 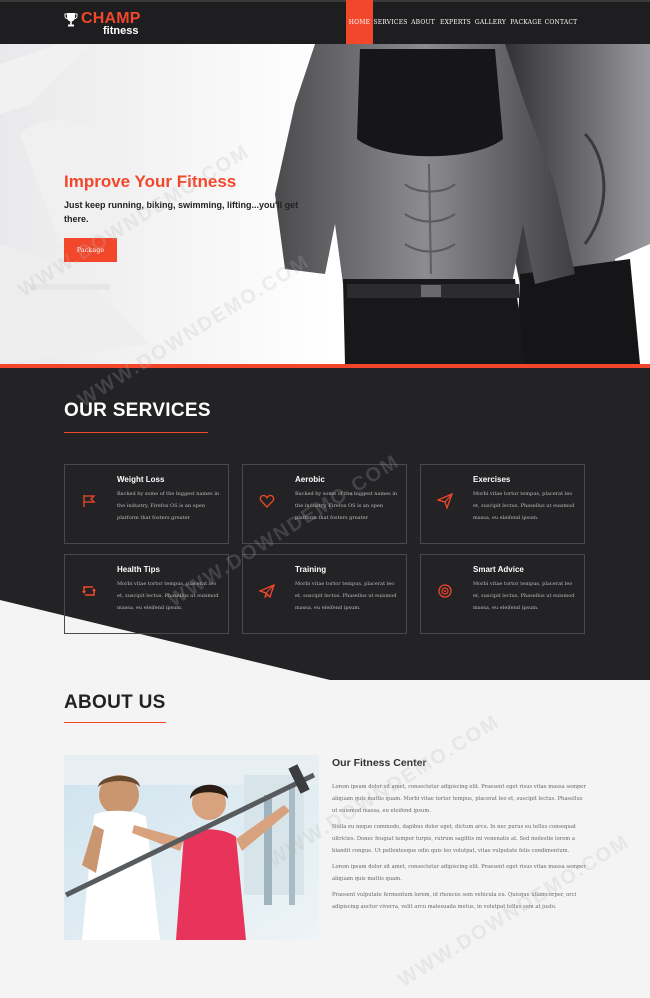 I want to click on brand-logo: CHAMP fitness, so click(x=109, y=25).